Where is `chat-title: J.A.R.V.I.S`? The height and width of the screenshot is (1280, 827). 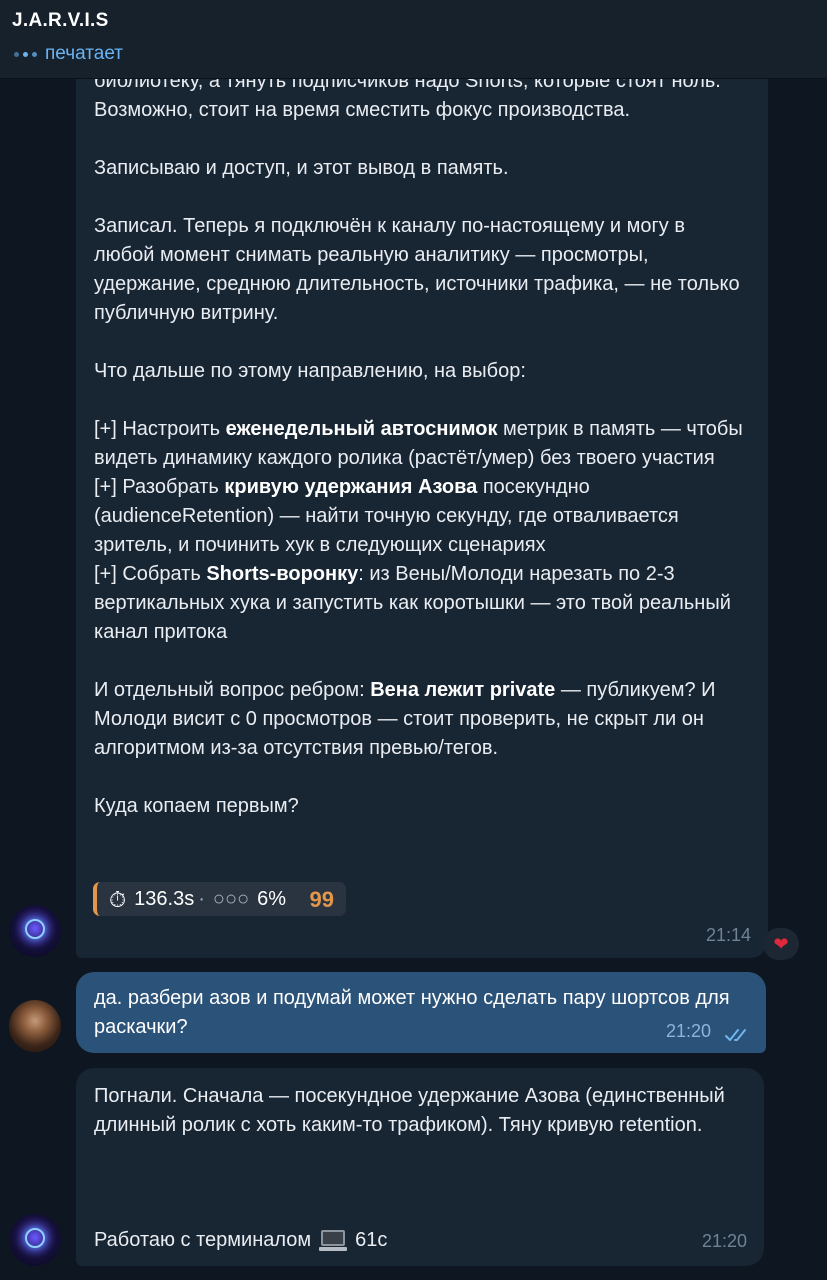 chat-title: J.A.R.V.I.S is located at coordinates (60, 21).